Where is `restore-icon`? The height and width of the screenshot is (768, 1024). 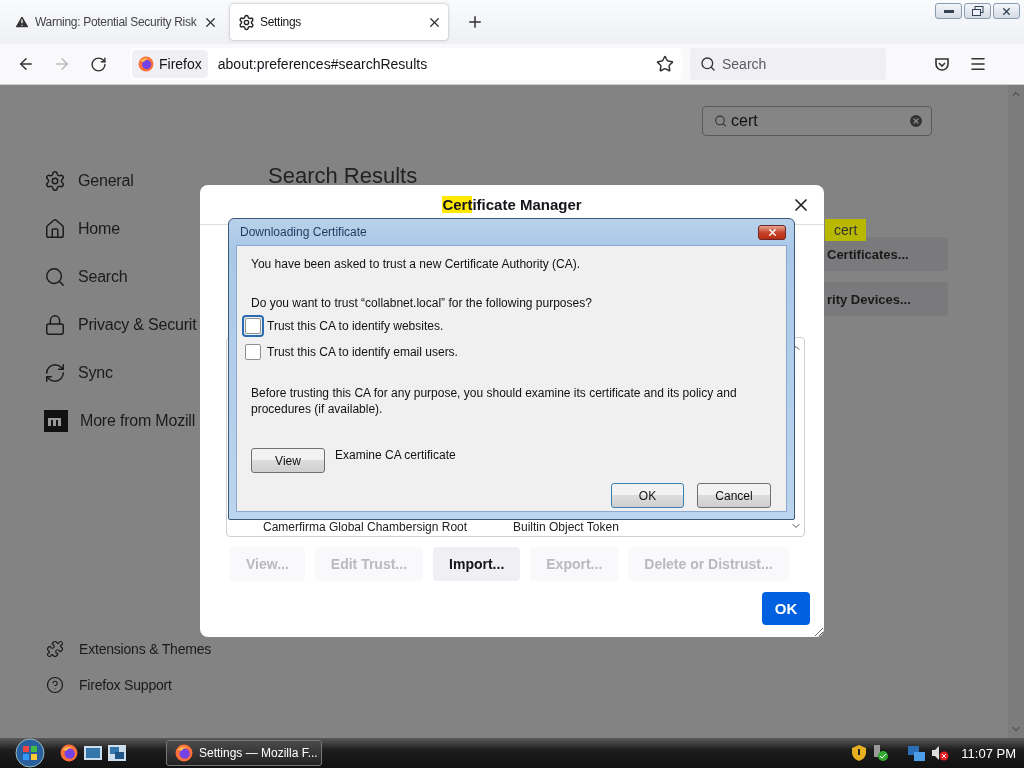
restore-icon is located at coordinates (977, 11).